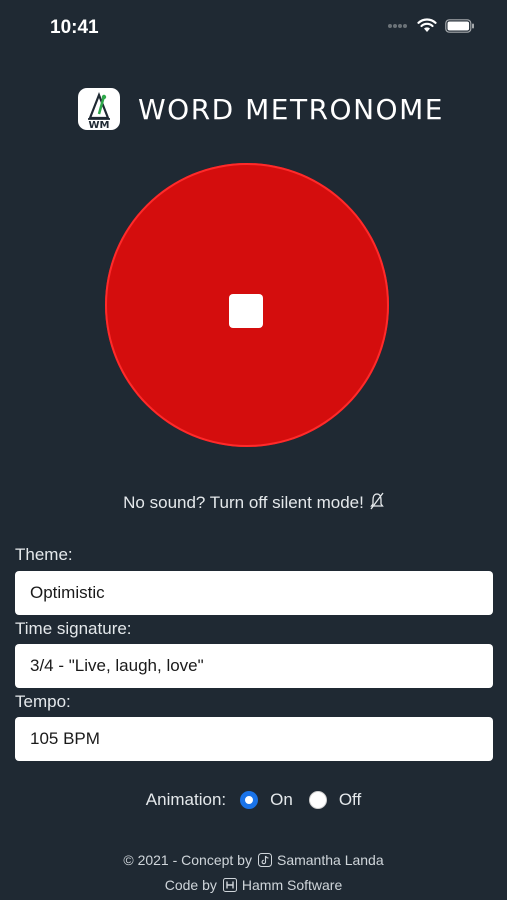  I want to click on status-time: 10:41, so click(74, 27).